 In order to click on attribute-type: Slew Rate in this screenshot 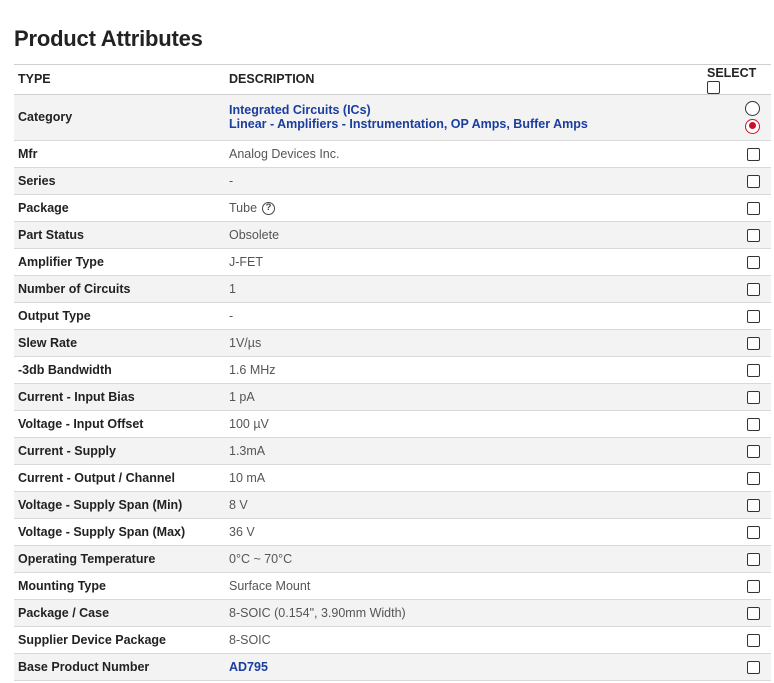, I will do `click(48, 342)`.